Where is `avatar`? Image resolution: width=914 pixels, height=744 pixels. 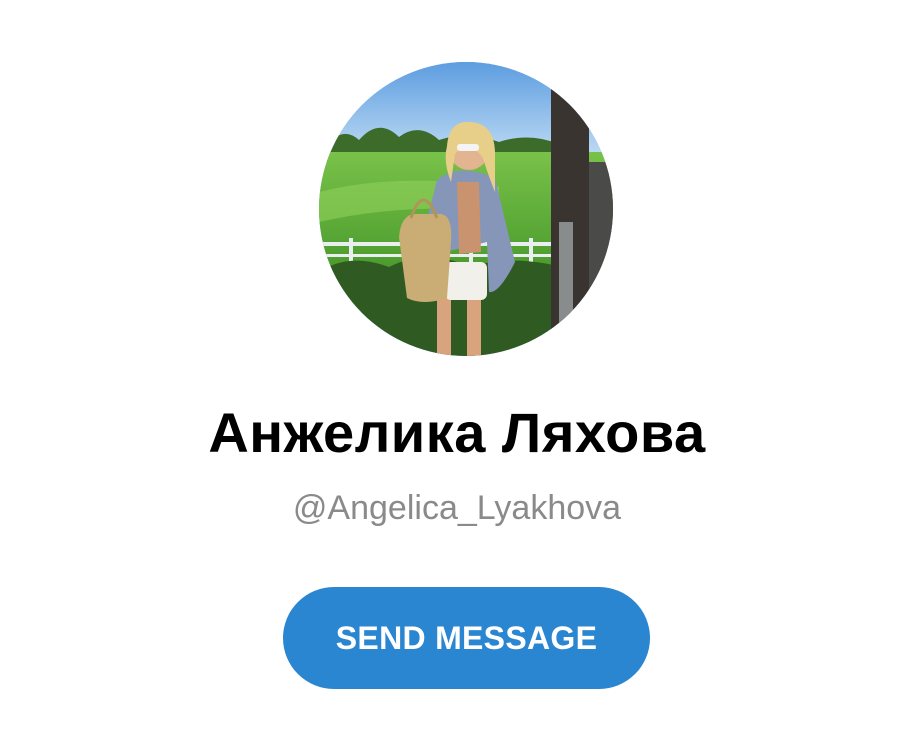 avatar is located at coordinates (466, 209).